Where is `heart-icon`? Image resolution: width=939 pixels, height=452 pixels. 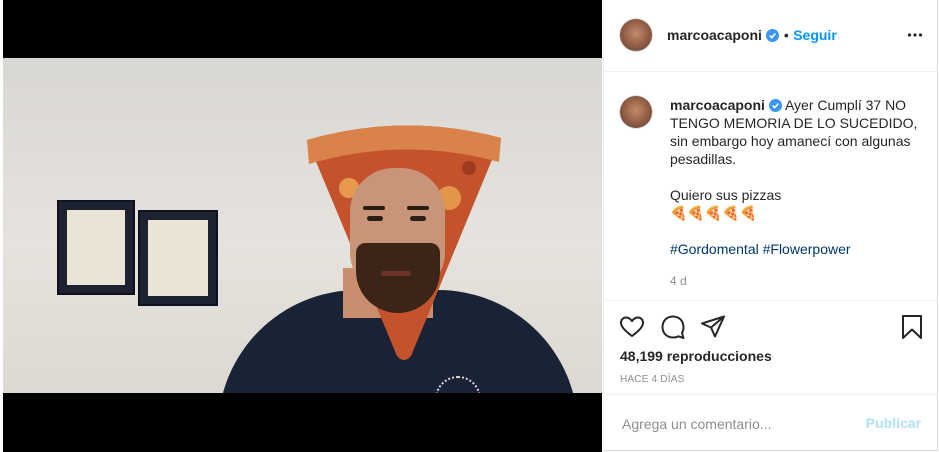
heart-icon is located at coordinates (632, 327).